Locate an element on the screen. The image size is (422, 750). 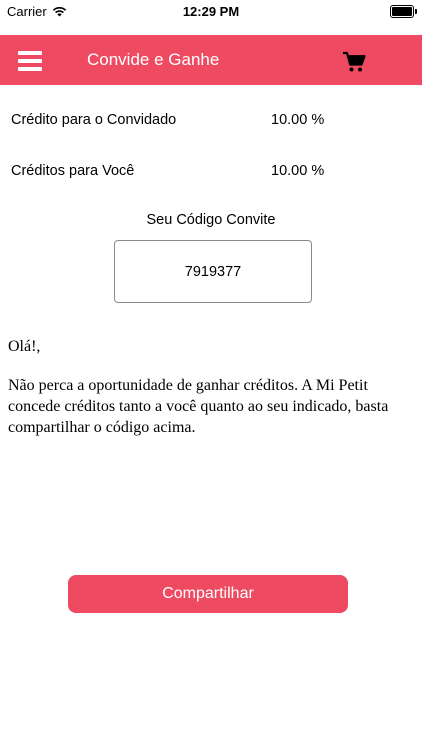
share-button: Compartilhar is located at coordinates (208, 594).